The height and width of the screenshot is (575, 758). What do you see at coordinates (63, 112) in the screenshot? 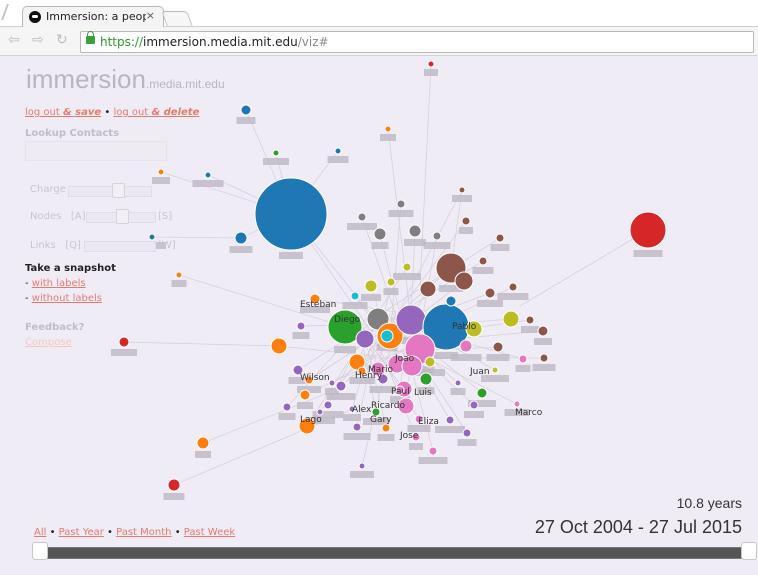
I see `logout-save-link: log out & save` at bounding box center [63, 112].